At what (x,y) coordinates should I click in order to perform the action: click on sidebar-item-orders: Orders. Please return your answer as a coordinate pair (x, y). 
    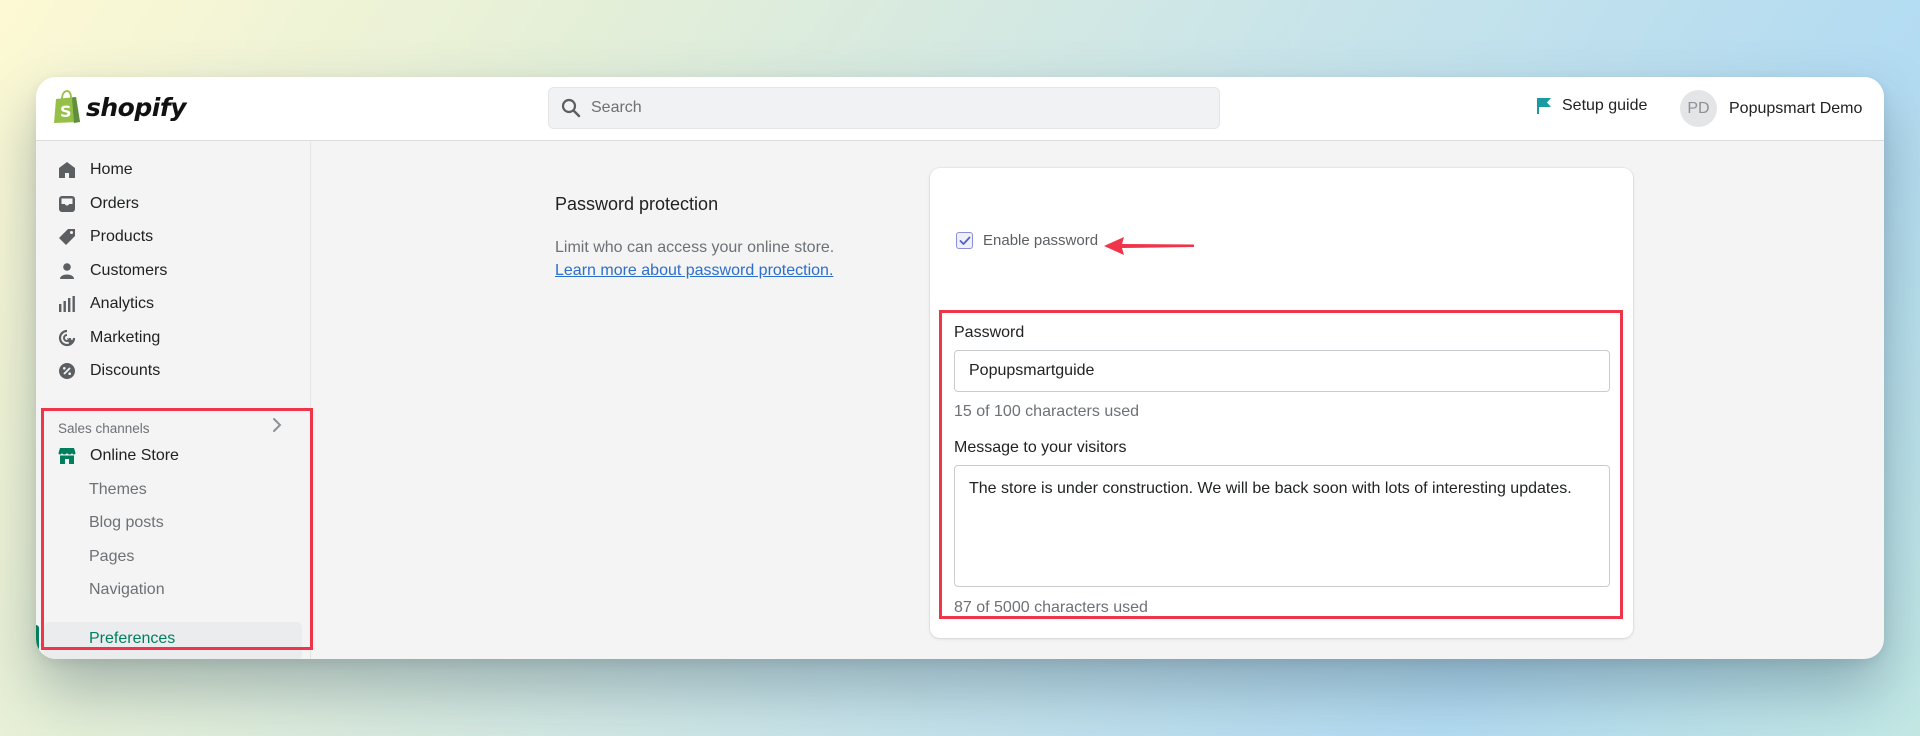
    Looking at the image, I should click on (98, 204).